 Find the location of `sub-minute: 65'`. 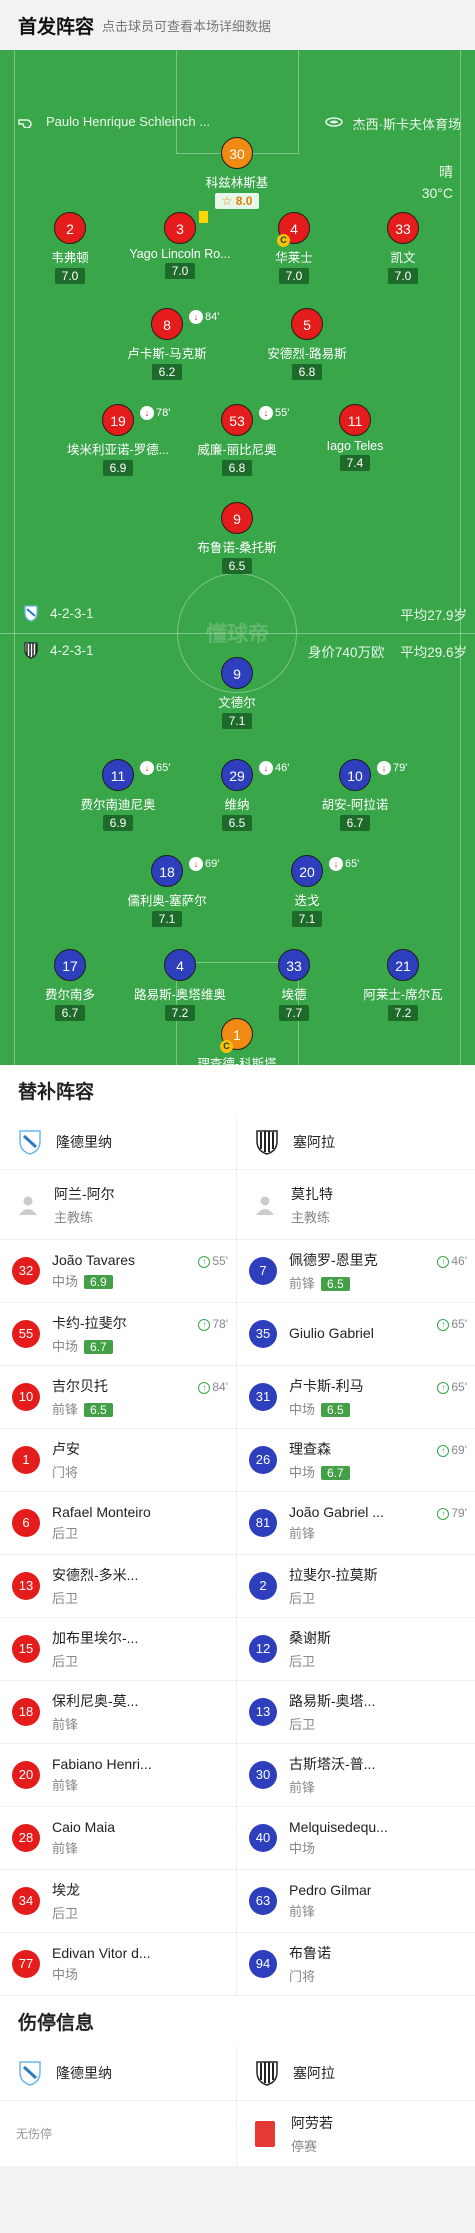

sub-minute: 65' is located at coordinates (352, 864).